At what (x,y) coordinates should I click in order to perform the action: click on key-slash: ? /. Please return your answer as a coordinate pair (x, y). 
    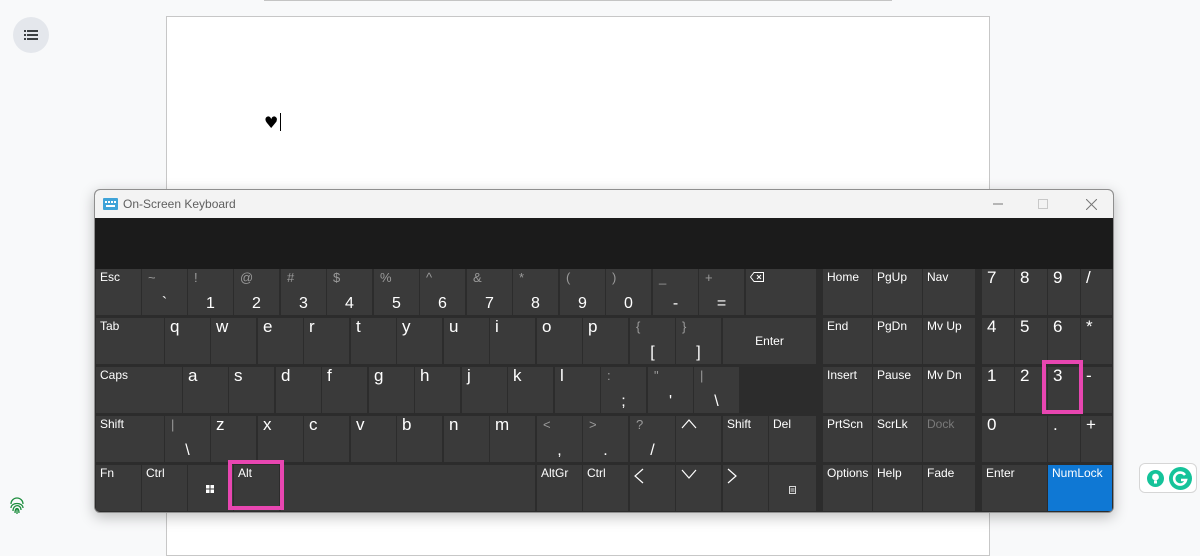
    Looking at the image, I should click on (652, 439).